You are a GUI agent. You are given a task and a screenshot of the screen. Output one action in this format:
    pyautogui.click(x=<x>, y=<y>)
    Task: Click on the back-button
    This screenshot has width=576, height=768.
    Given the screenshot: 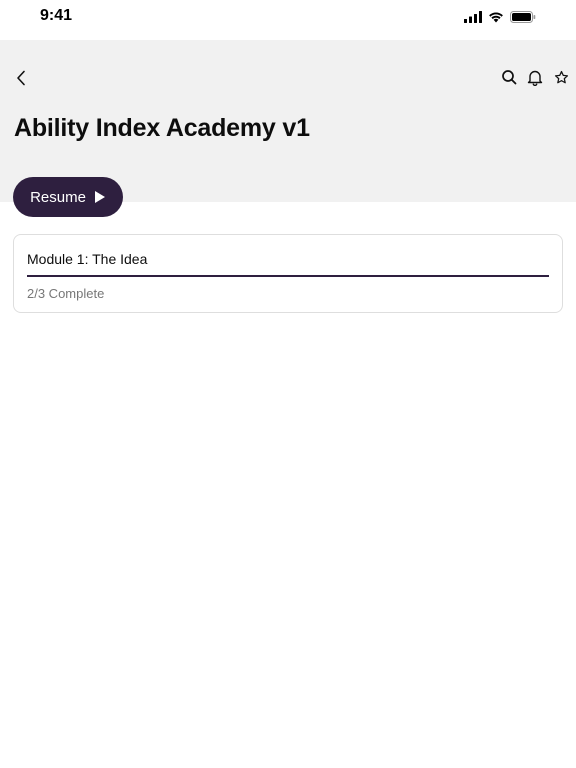 What is the action you would take?
    pyautogui.click(x=21, y=78)
    